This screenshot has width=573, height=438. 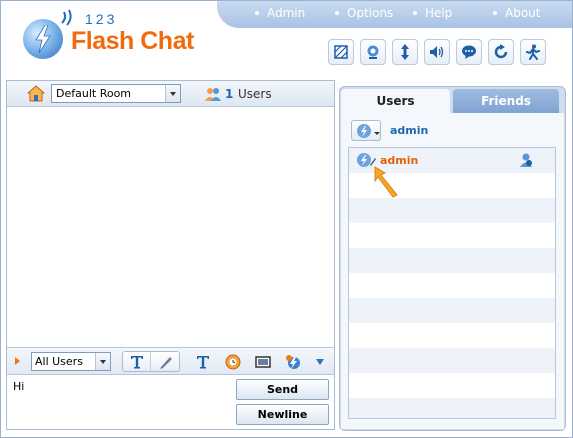 What do you see at coordinates (439, 13) in the screenshot?
I see `menu-help-label: Help` at bounding box center [439, 13].